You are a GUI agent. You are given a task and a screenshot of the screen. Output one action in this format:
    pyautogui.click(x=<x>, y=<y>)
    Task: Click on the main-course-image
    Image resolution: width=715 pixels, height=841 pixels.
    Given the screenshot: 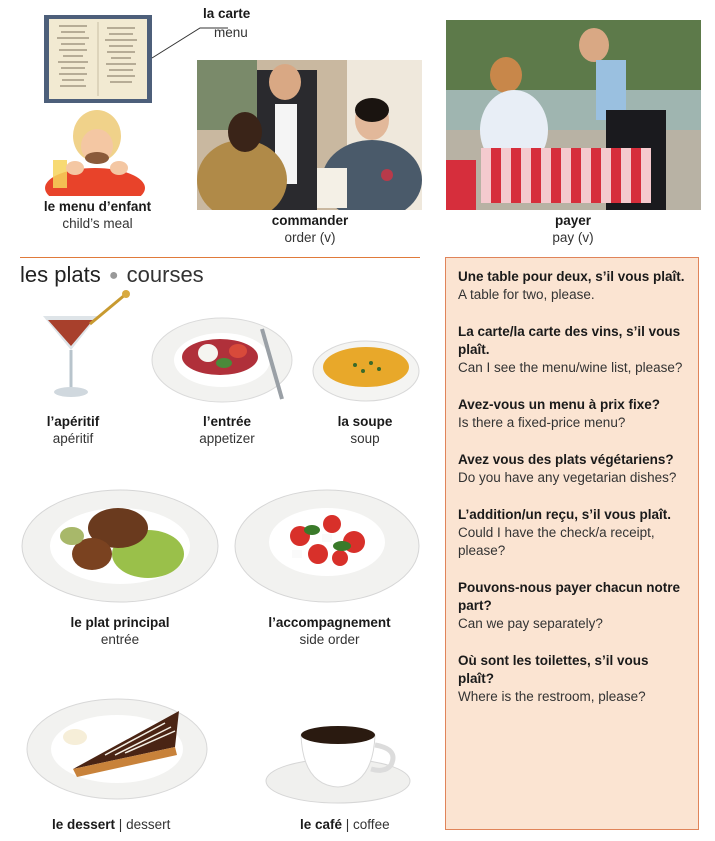 What is the action you would take?
    pyautogui.click(x=120, y=546)
    